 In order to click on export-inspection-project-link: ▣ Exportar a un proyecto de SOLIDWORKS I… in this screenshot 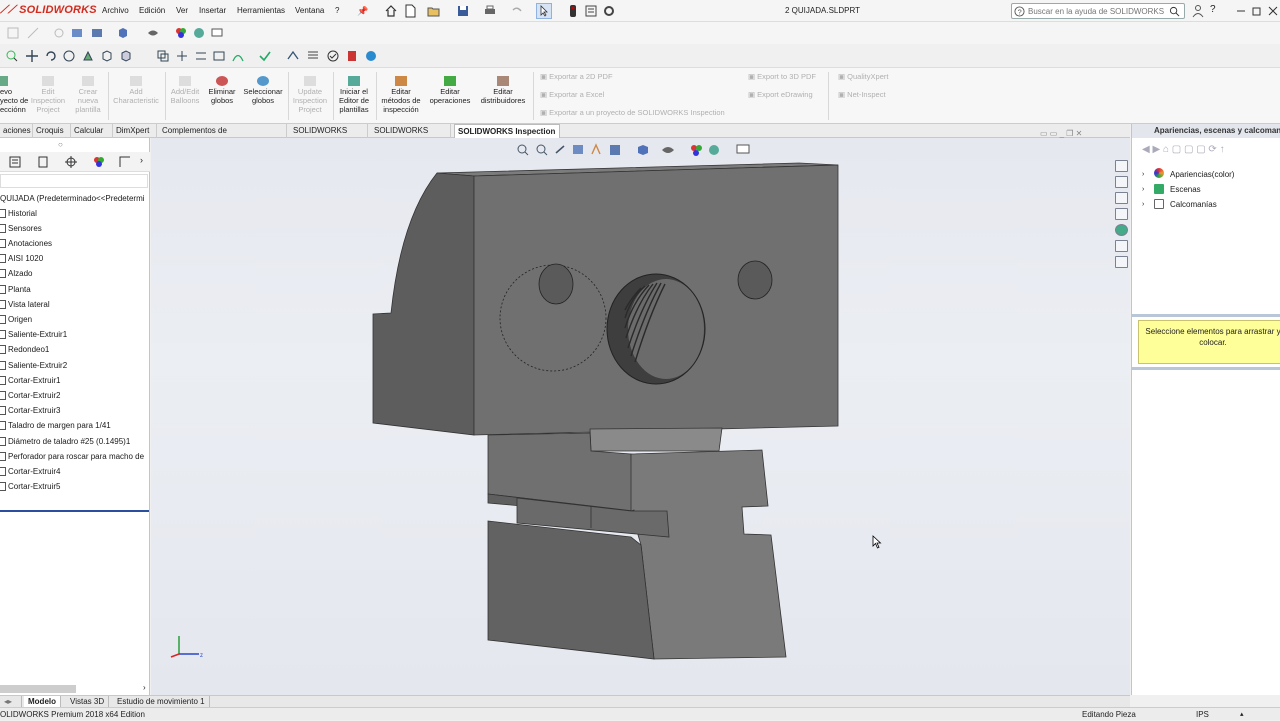, I will do `click(632, 112)`.